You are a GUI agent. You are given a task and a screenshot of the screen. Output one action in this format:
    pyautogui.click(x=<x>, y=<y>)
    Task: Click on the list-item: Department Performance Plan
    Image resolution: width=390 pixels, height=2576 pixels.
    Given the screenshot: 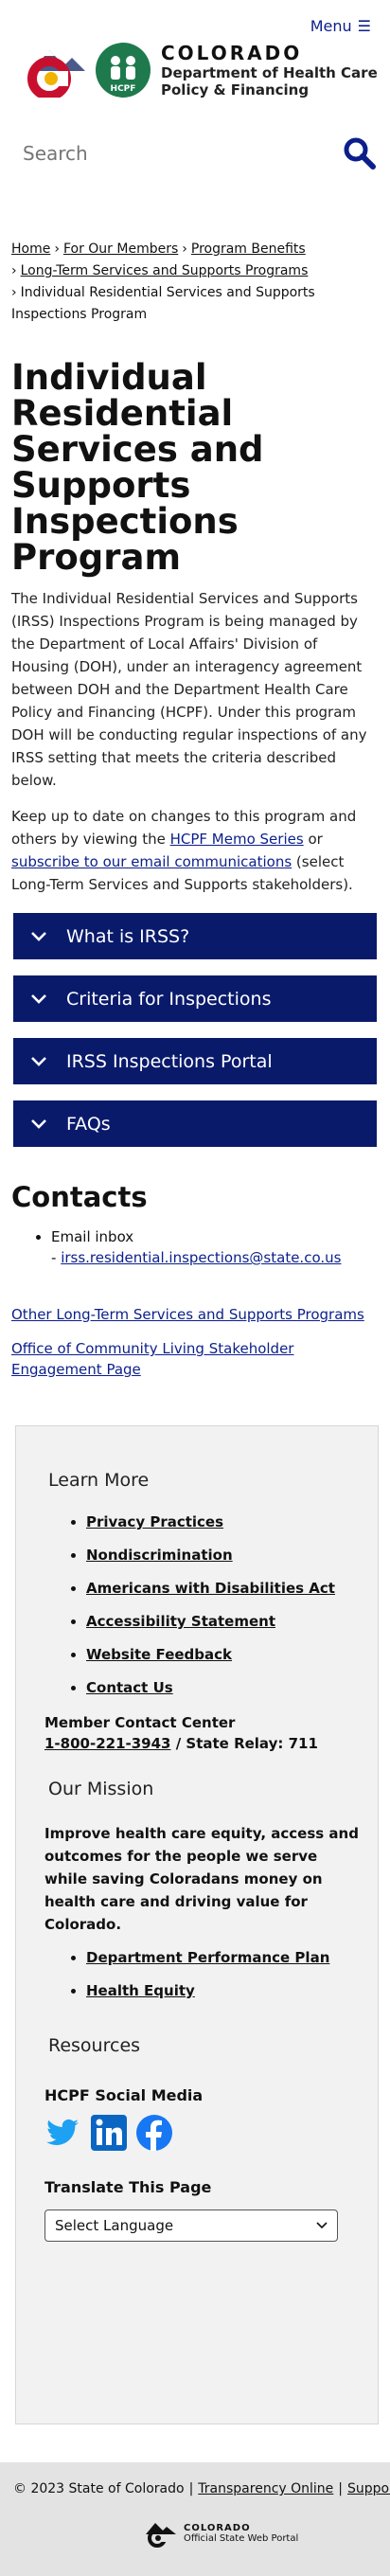 What is the action you would take?
    pyautogui.click(x=223, y=1957)
    